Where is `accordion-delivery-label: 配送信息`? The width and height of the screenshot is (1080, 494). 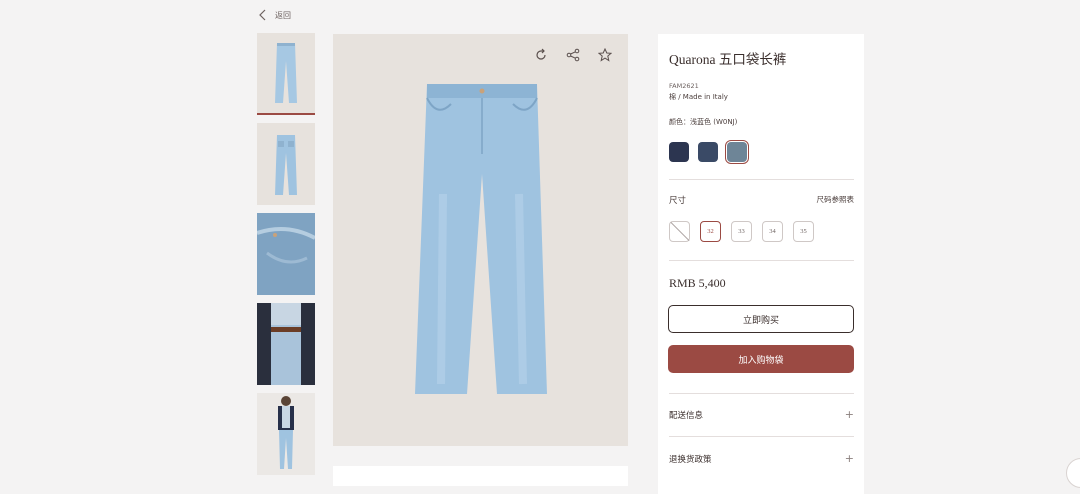 accordion-delivery-label: 配送信息 is located at coordinates (686, 415).